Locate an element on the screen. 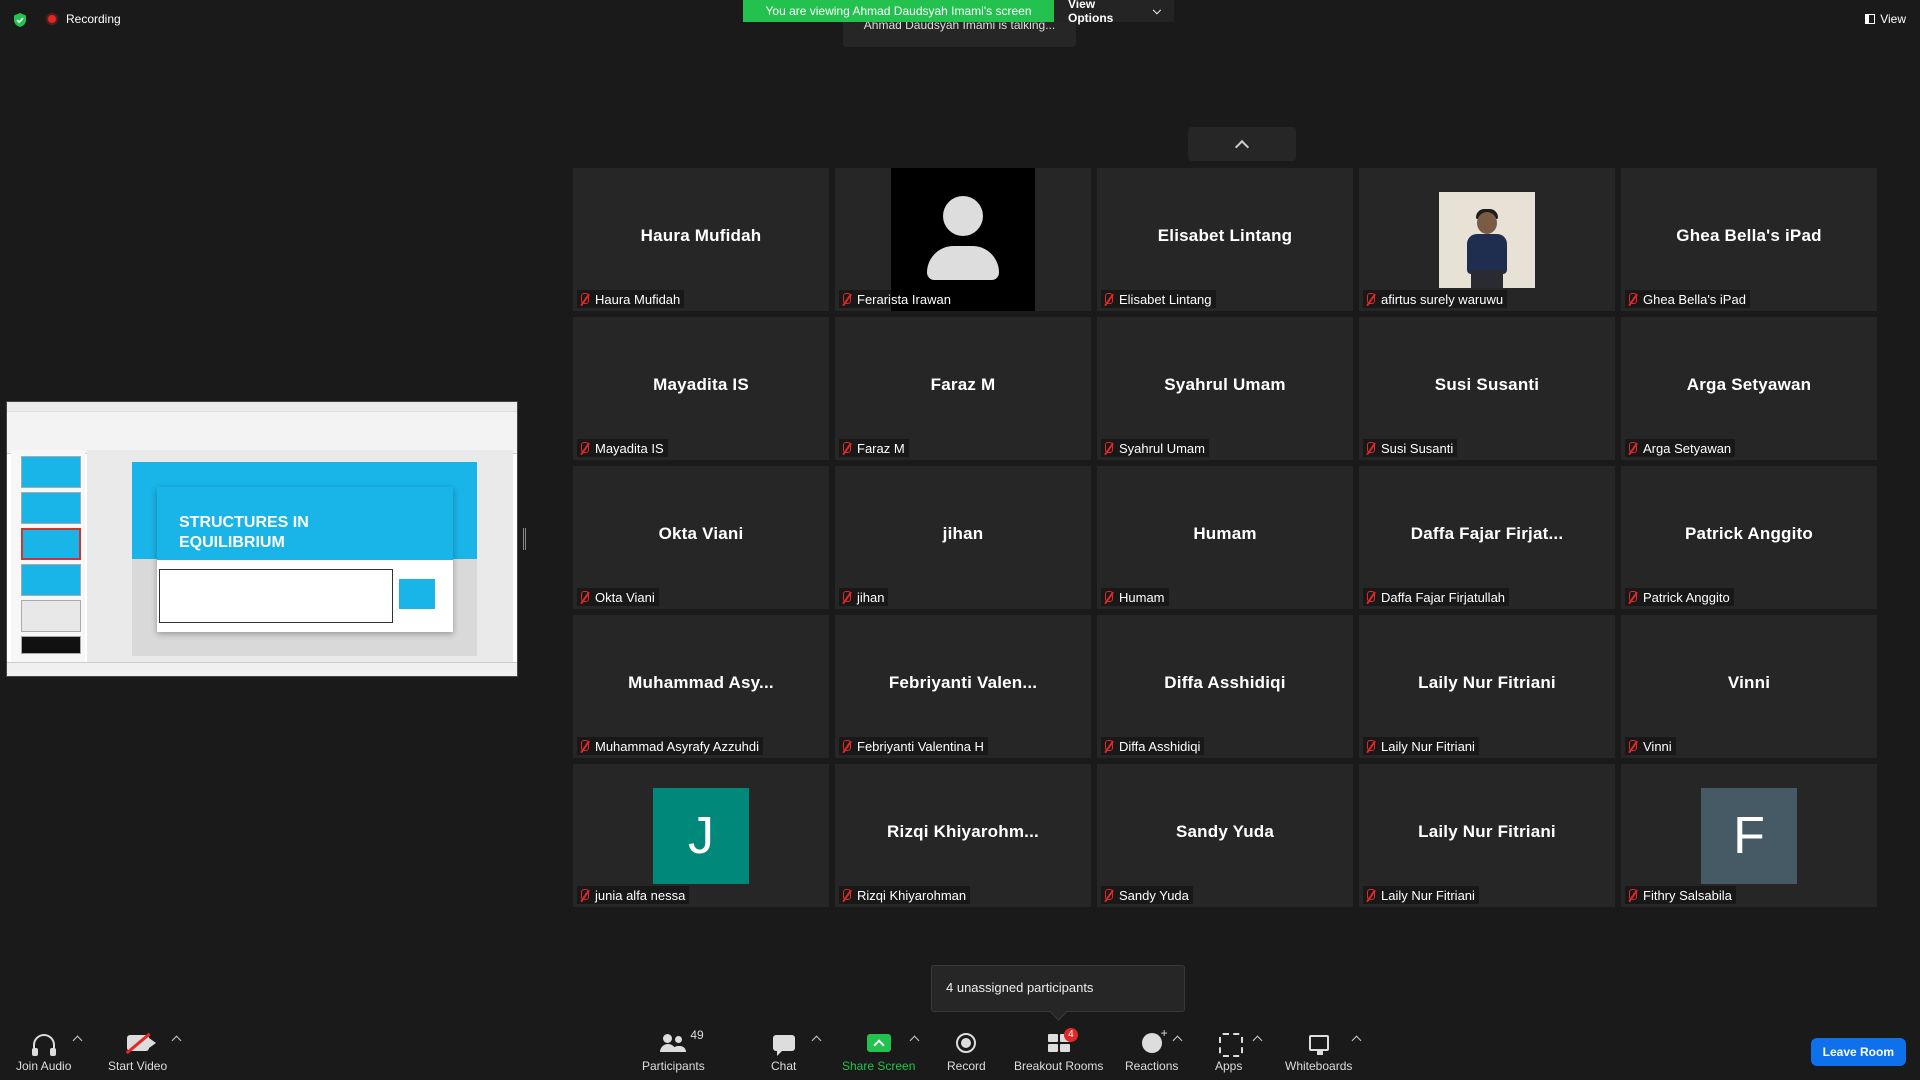 Image resolution: width=1920 pixels, height=1080 pixels. chevron-up-icon is located at coordinates (1242, 147).